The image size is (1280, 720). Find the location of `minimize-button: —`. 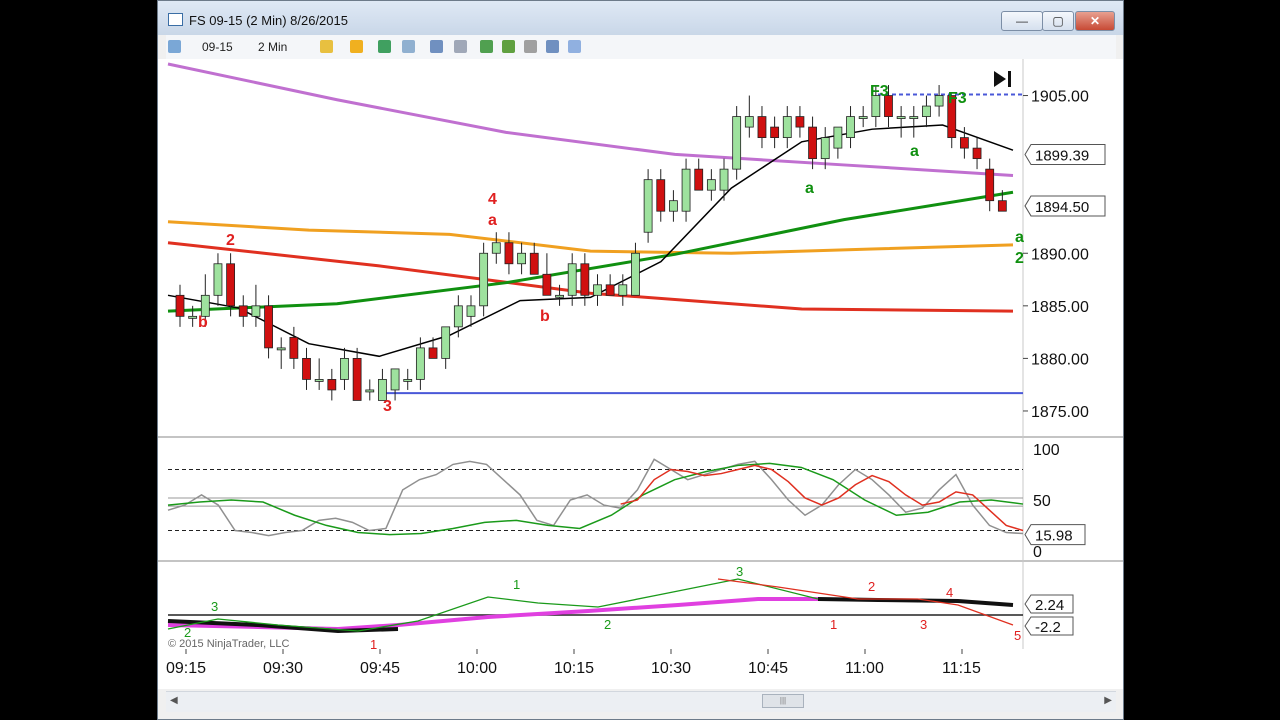

minimize-button: — is located at coordinates (1022, 21).